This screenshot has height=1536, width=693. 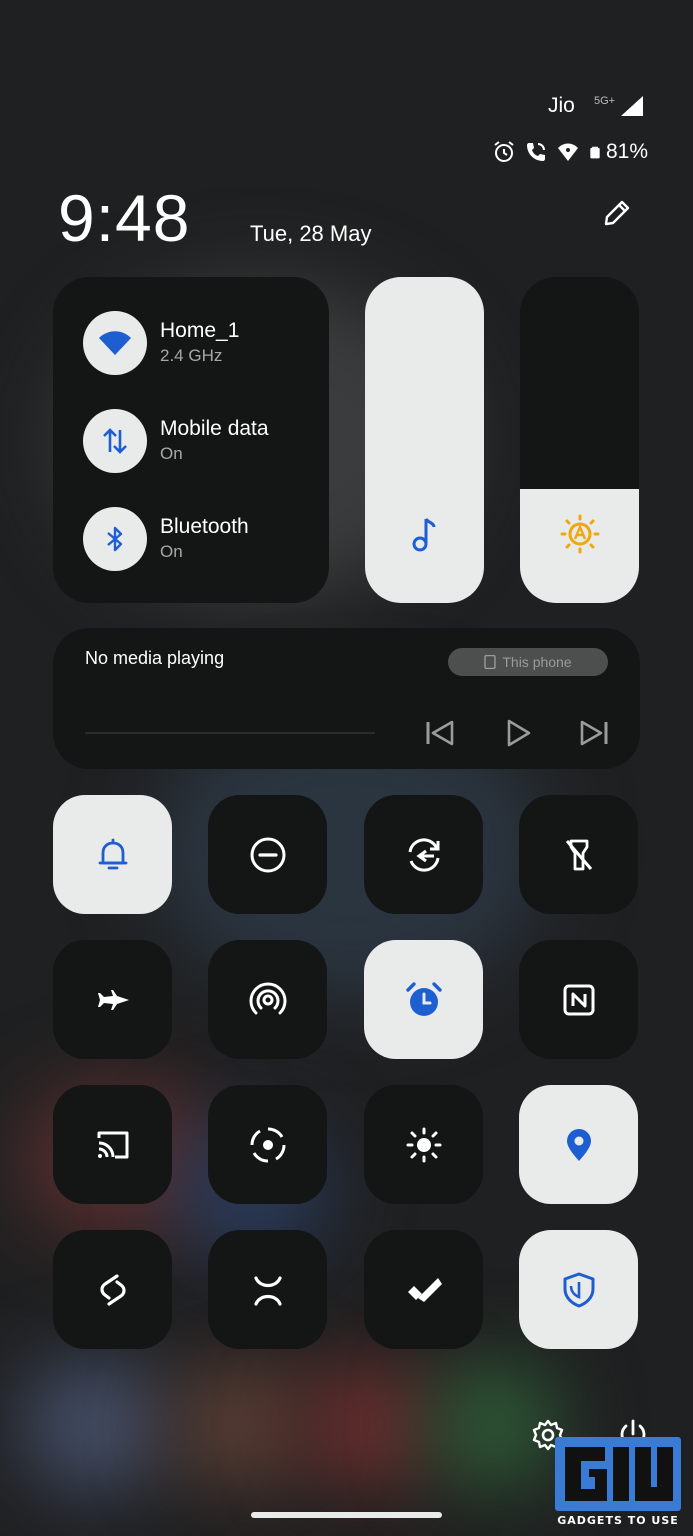 I want to click on status-icons: 81%, so click(x=570, y=152).